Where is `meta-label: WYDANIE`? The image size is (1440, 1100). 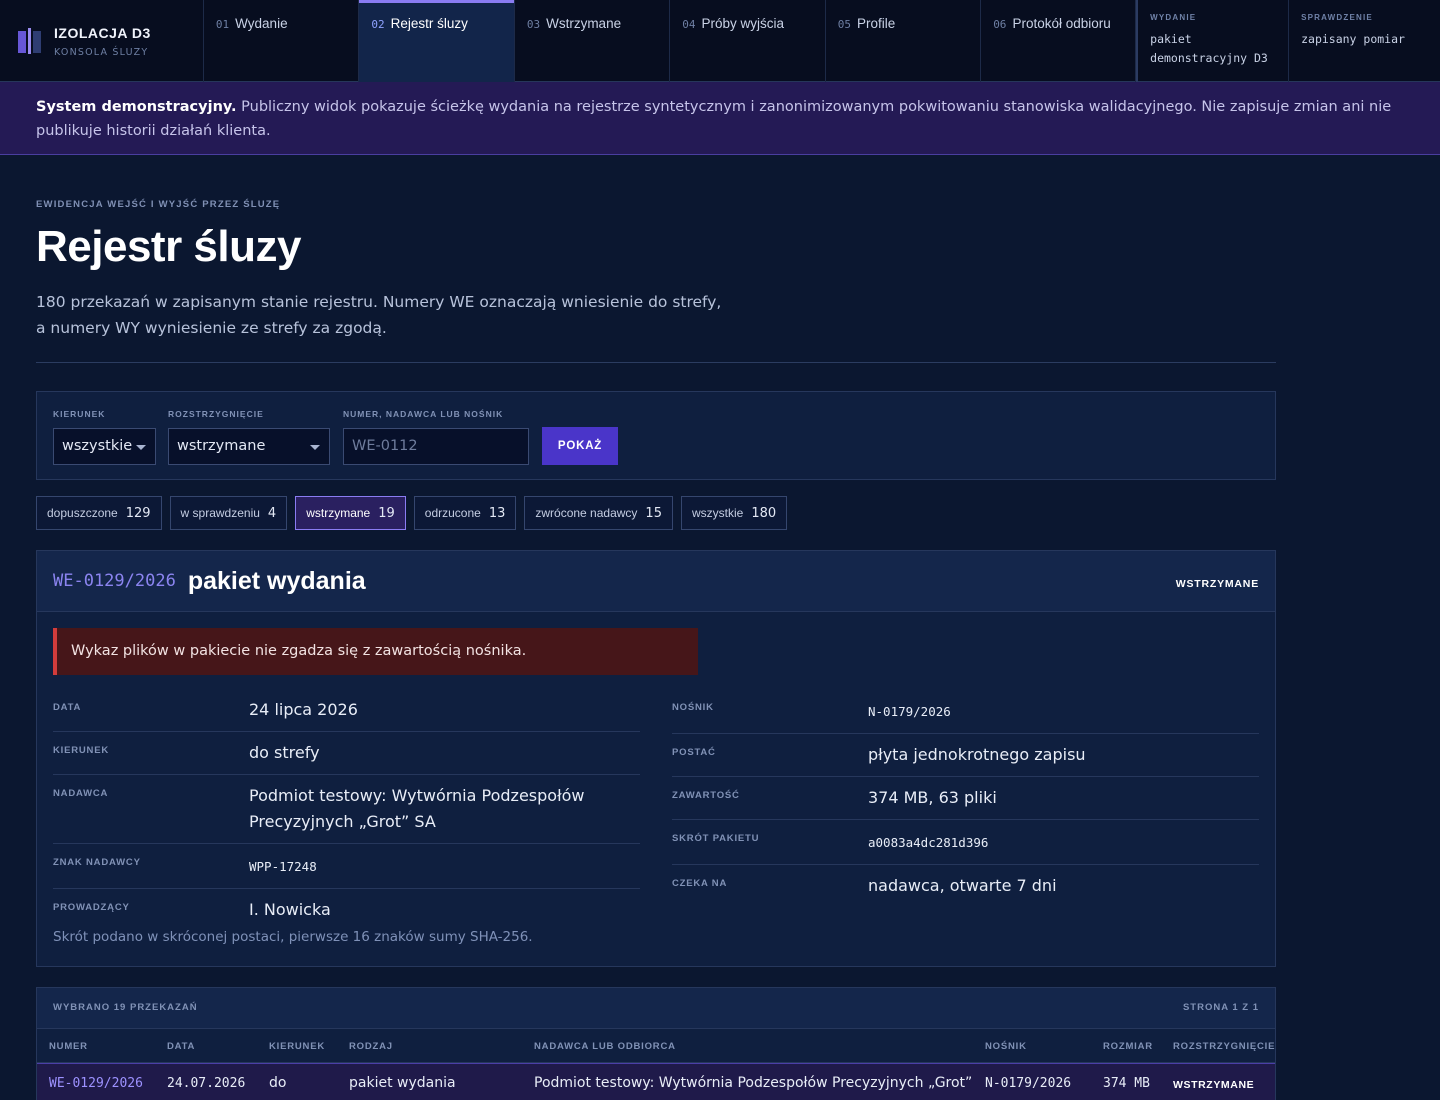 meta-label: WYDANIE is located at coordinates (1173, 17).